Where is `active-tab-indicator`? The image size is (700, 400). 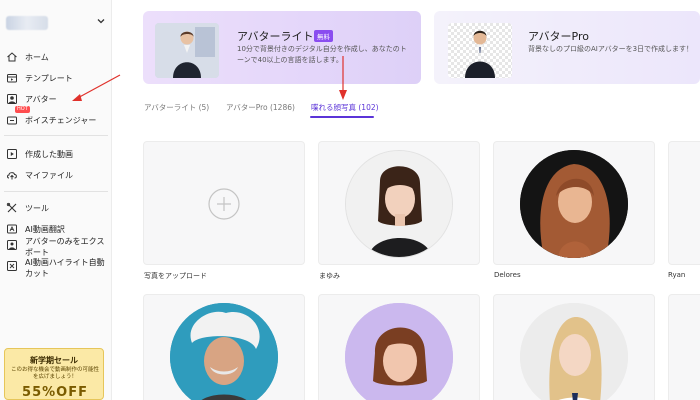
active-tab-indicator is located at coordinates (342, 117).